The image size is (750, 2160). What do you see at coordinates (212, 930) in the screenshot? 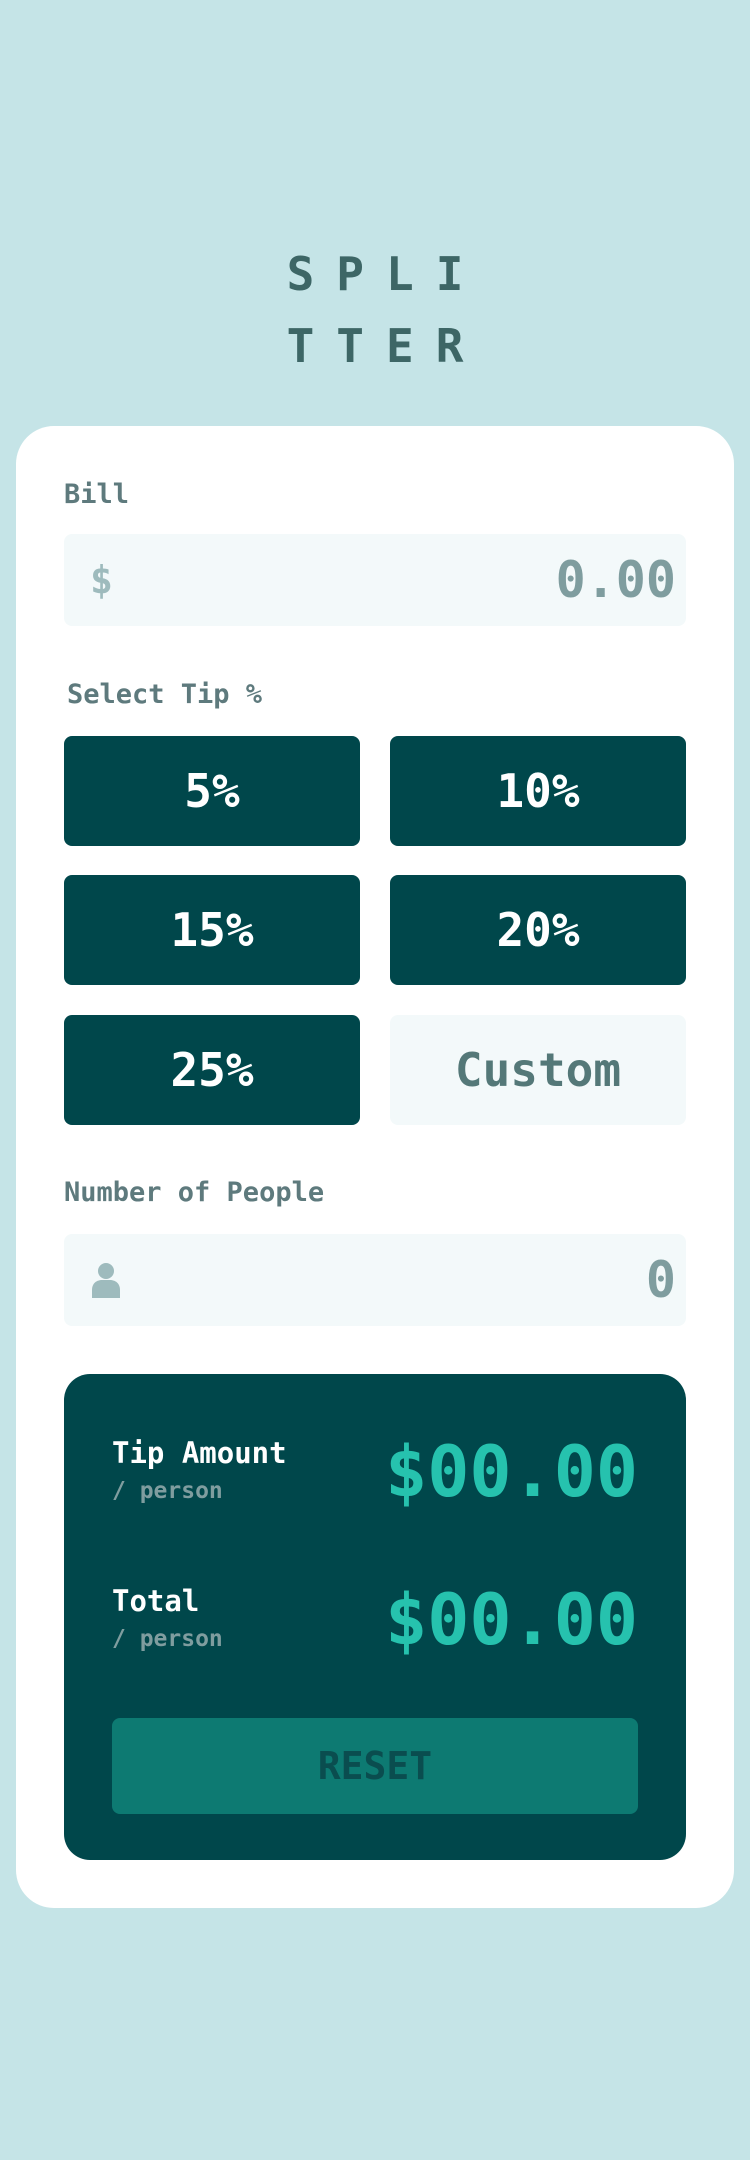
I see `tip-15-button: 15%` at bounding box center [212, 930].